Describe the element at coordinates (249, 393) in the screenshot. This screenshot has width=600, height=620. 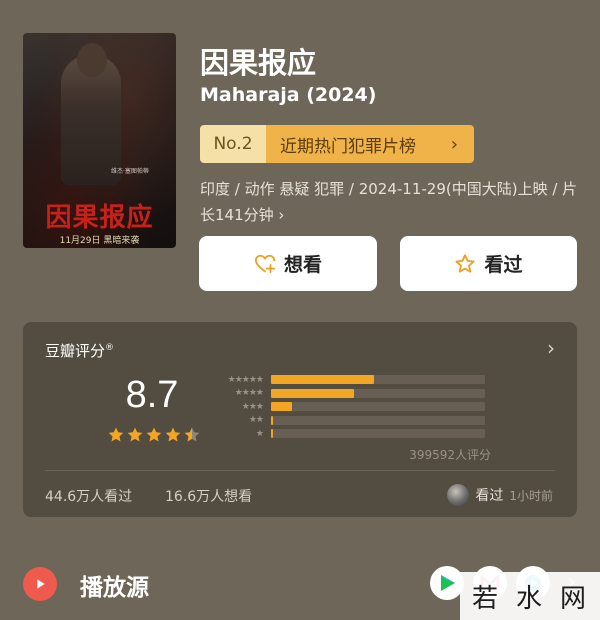
I see `distribution-stars: ★★★★` at that location.